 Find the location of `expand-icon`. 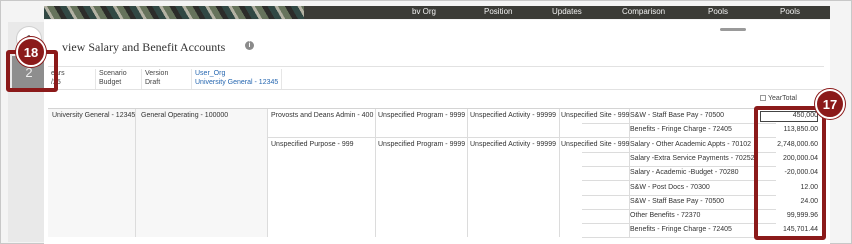

expand-icon is located at coordinates (763, 98).